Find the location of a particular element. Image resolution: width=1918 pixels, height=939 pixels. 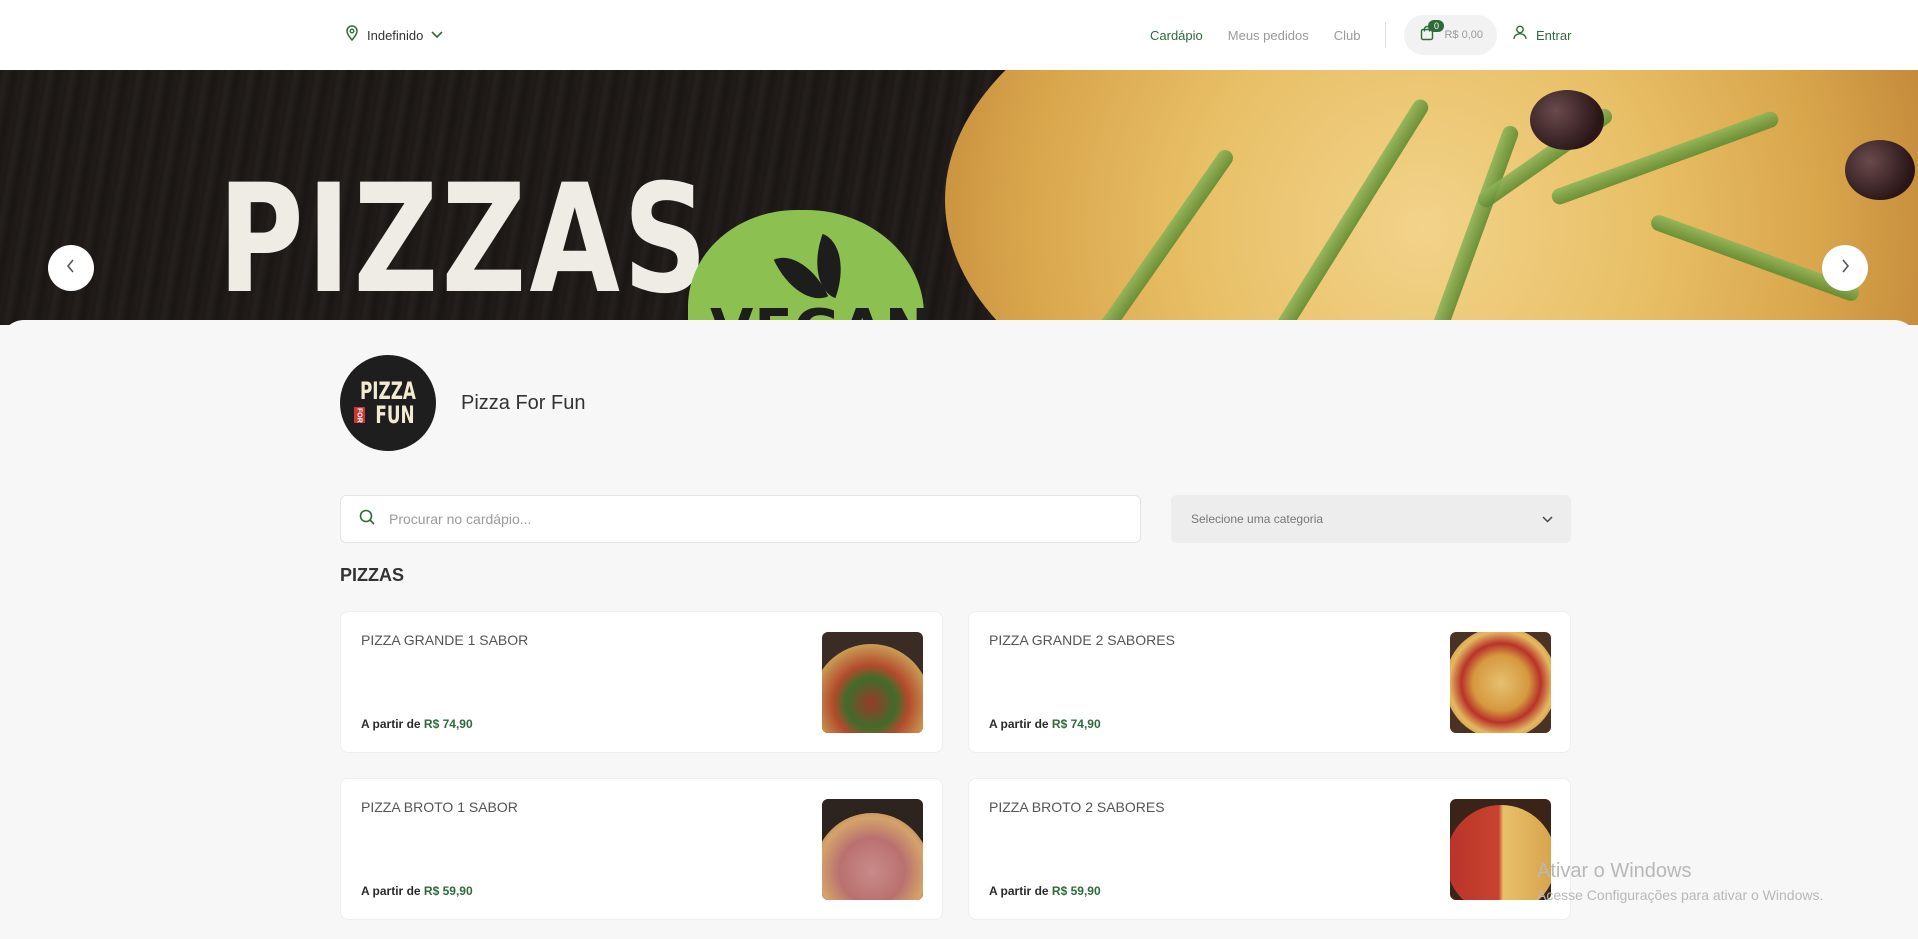

search-input is located at coordinates (739, 519).